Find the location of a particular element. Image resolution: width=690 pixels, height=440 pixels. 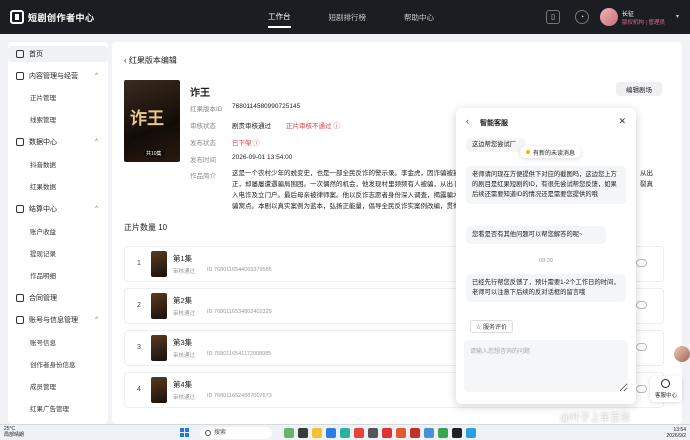

watermark: @叶子上车百货 is located at coordinates (595, 418).